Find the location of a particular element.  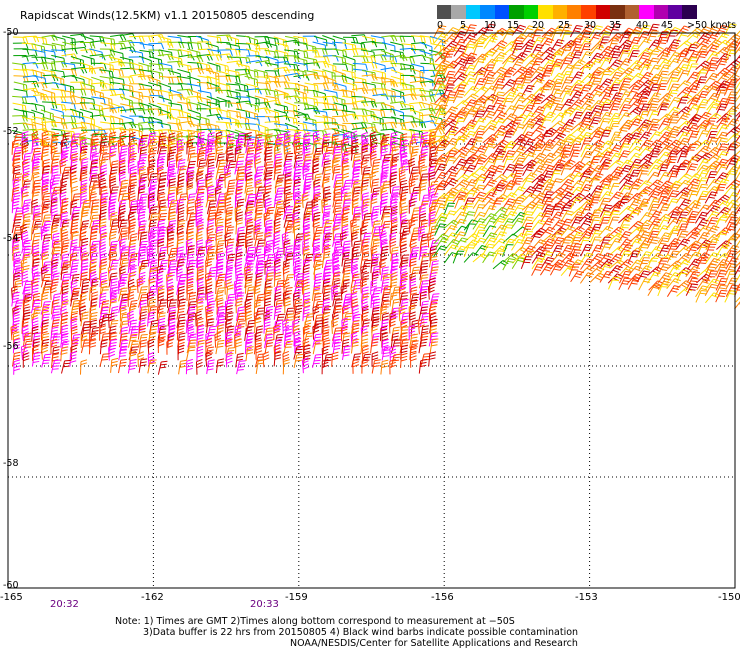

longitude-label-153: -153 is located at coordinates (586, 597).